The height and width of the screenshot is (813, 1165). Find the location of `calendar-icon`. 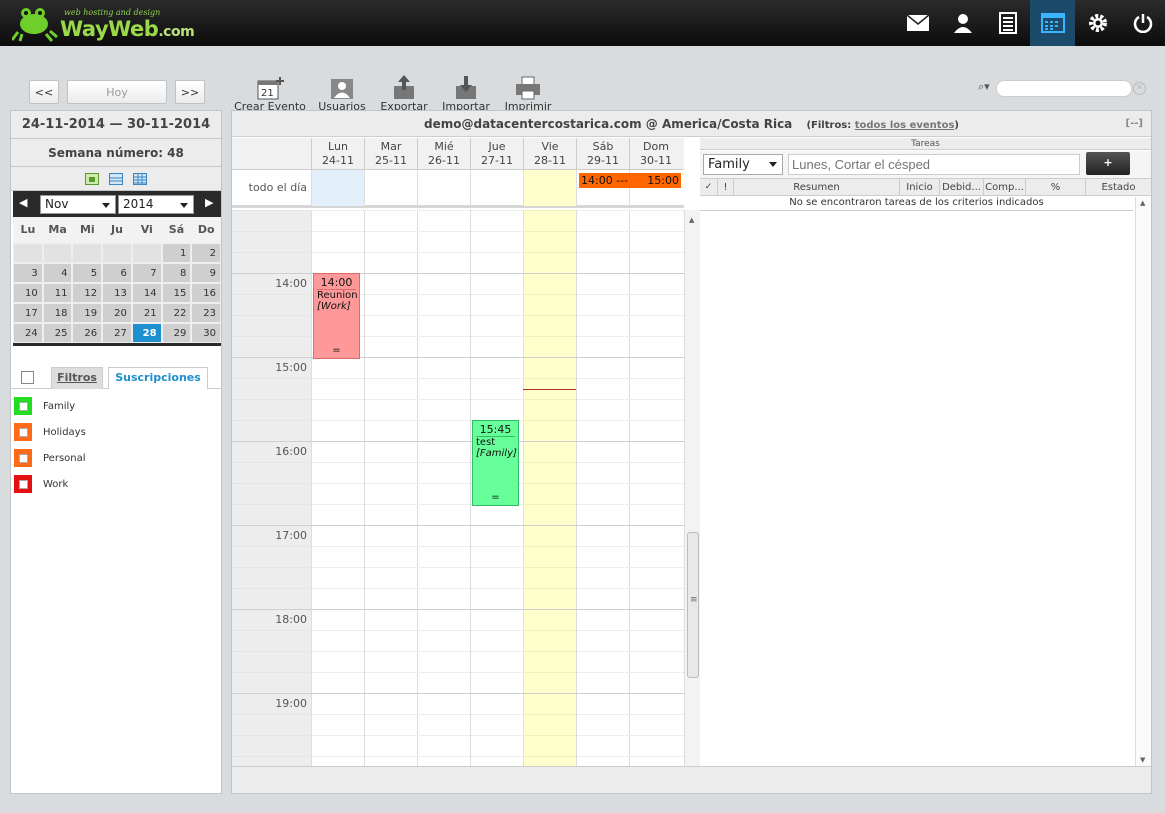

calendar-icon is located at coordinates (1052, 23).